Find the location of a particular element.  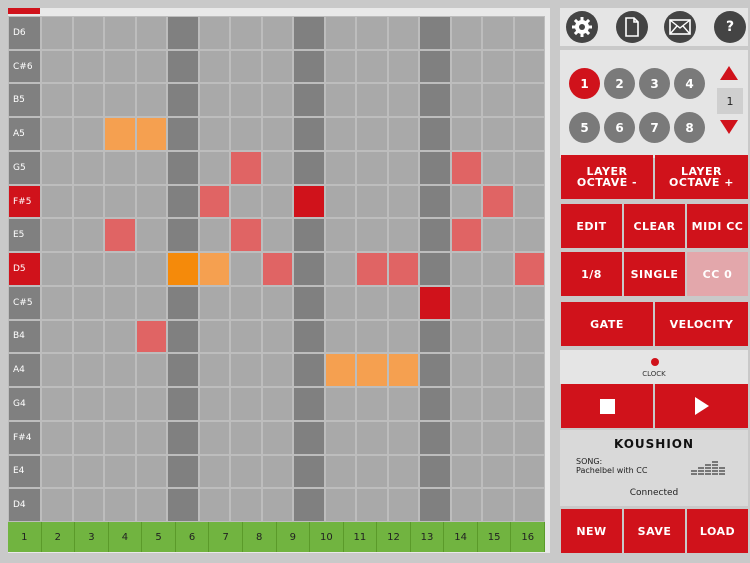

division-button: 1/8 is located at coordinates (591, 274).